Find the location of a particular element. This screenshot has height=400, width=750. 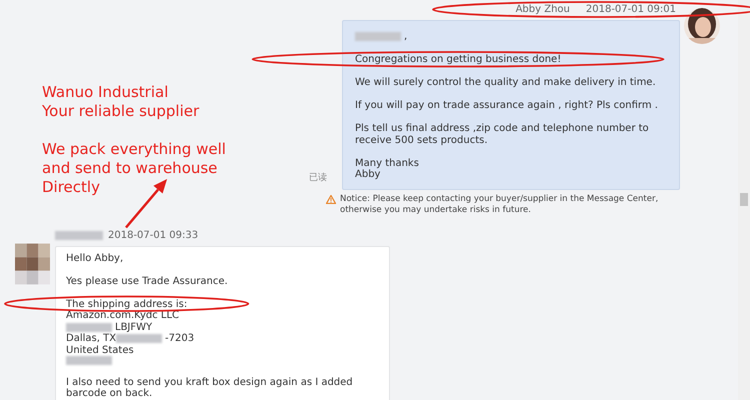

message-time: 2018-07-01 09:01 is located at coordinates (631, 10).